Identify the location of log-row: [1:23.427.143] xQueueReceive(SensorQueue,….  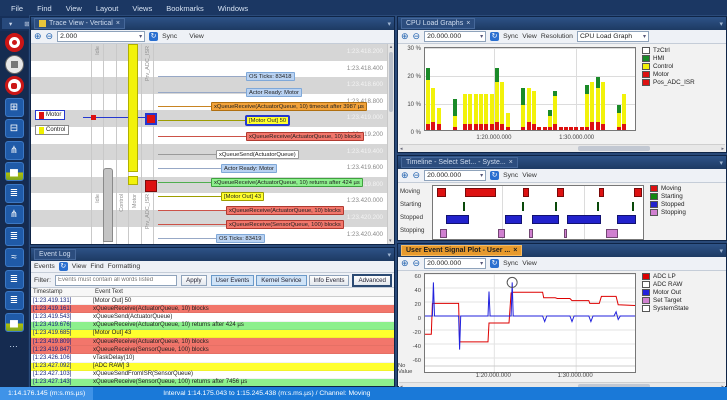
(212, 382).